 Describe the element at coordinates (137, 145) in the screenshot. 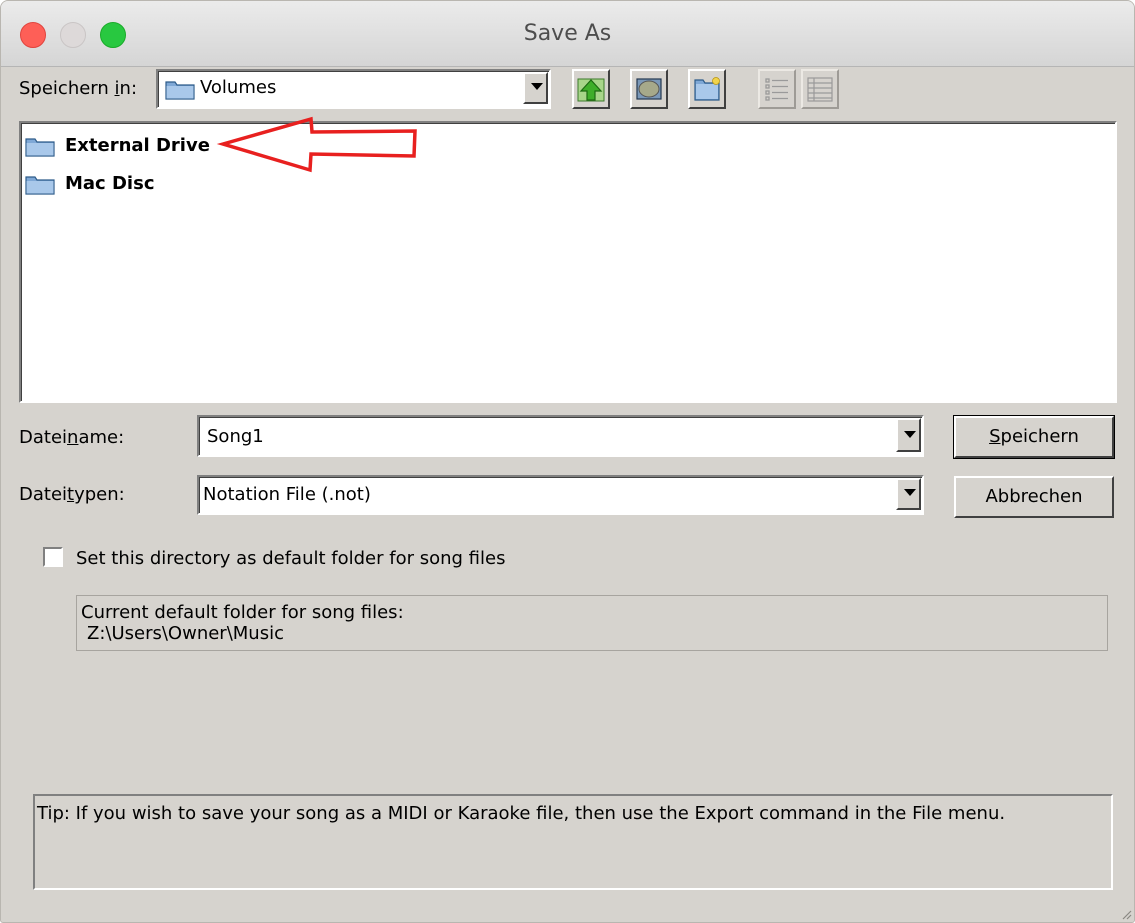

I see `file-item-label: External Drive` at that location.